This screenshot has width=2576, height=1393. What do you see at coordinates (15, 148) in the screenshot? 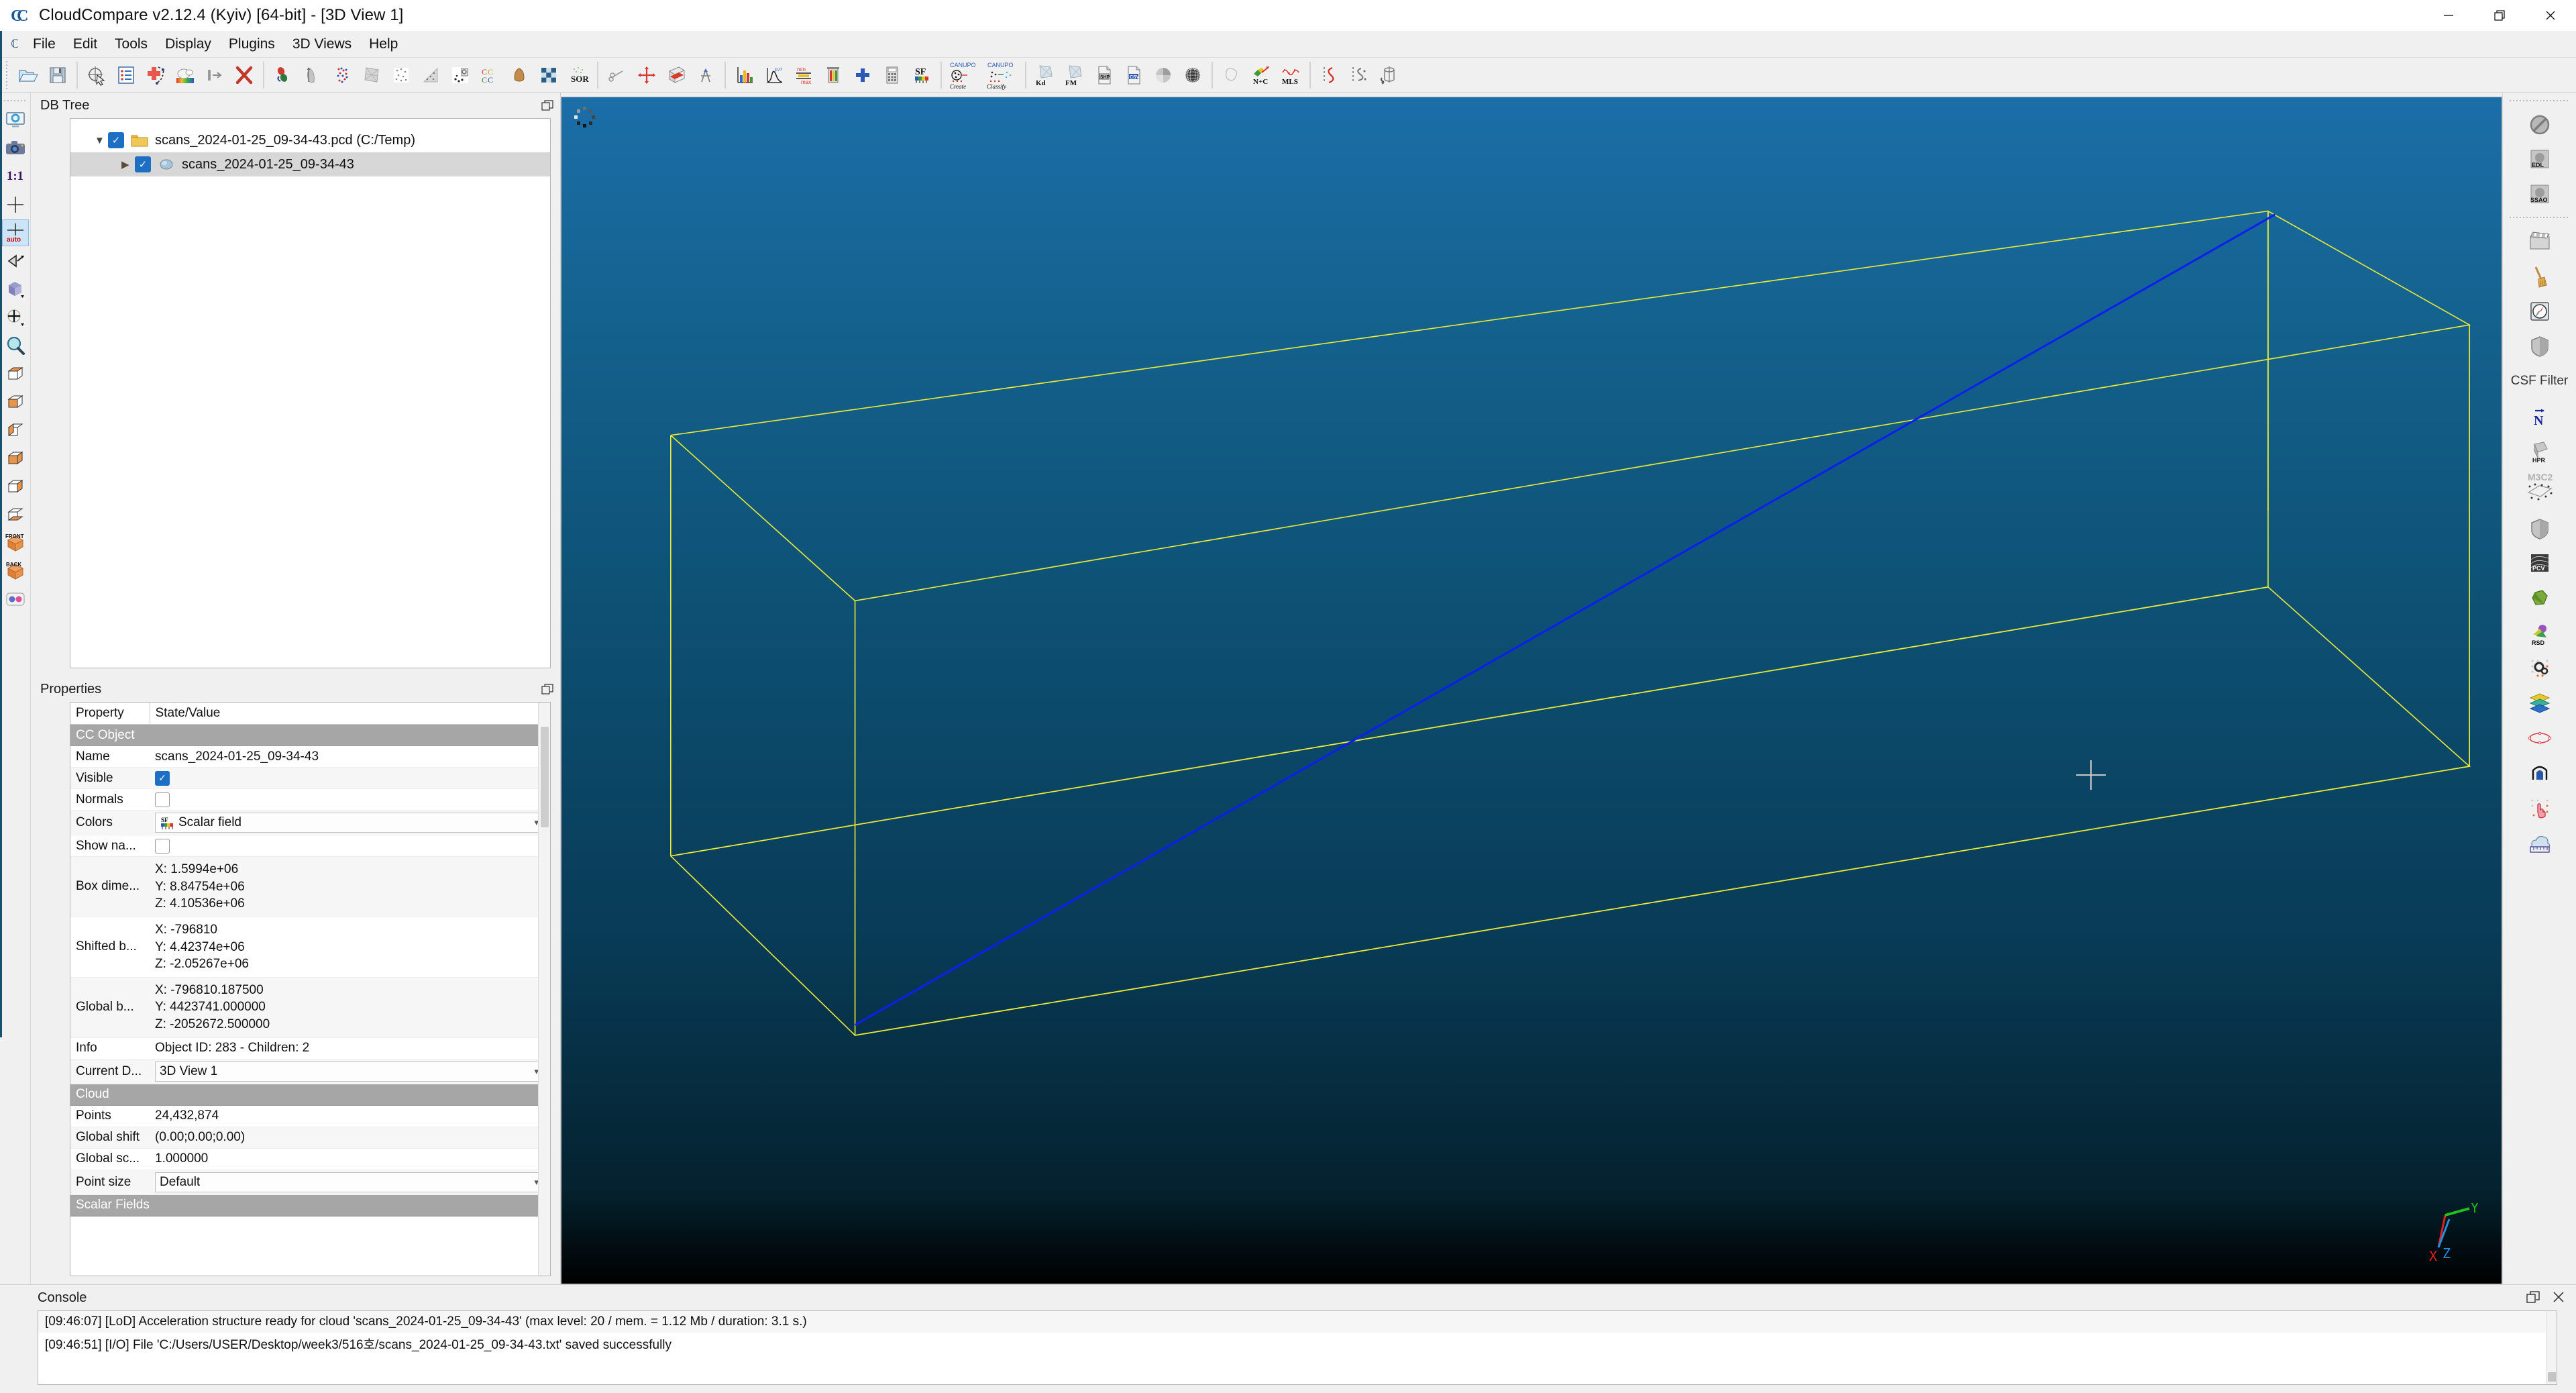
I see `camera-snapshot-button` at bounding box center [15, 148].